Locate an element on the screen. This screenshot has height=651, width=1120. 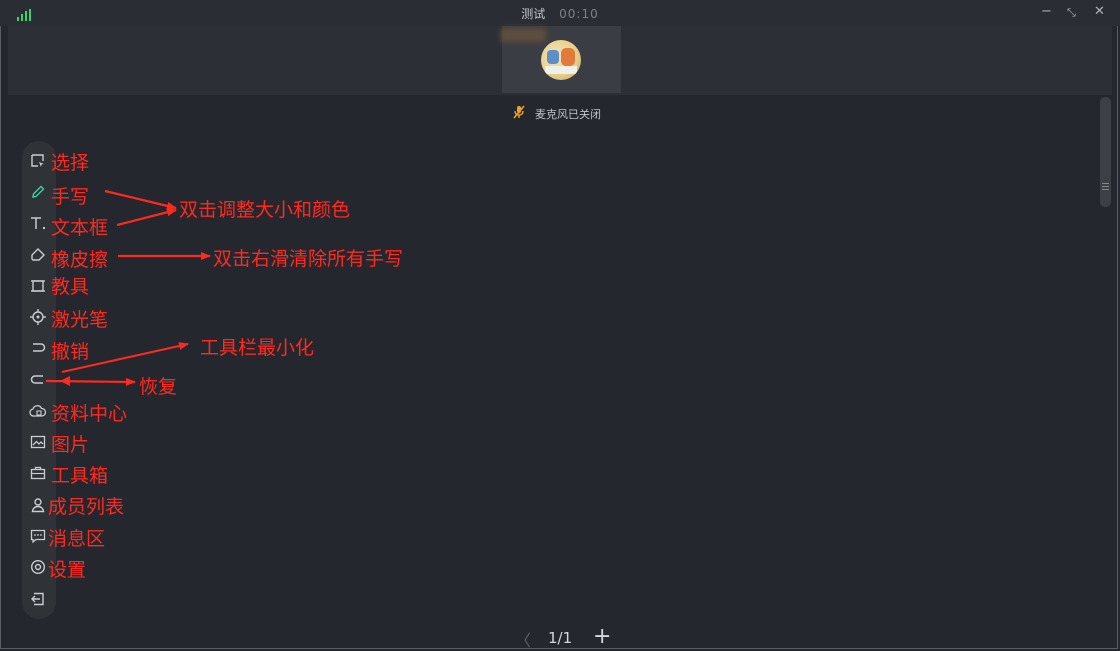
annotation-arrows is located at coordinates (128, 287).